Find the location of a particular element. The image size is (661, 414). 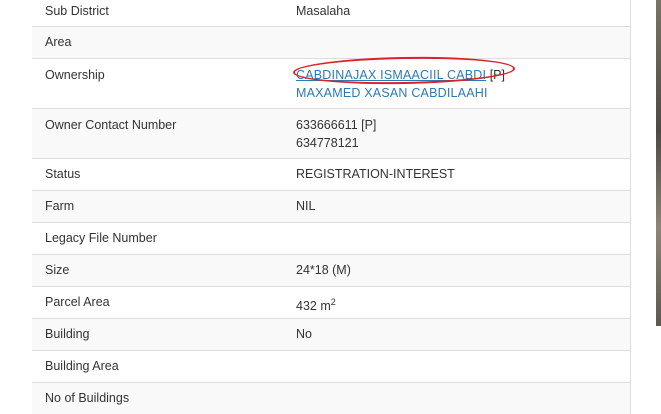

table-row-sub-district: Sub District Masalaha is located at coordinates (331, 13).